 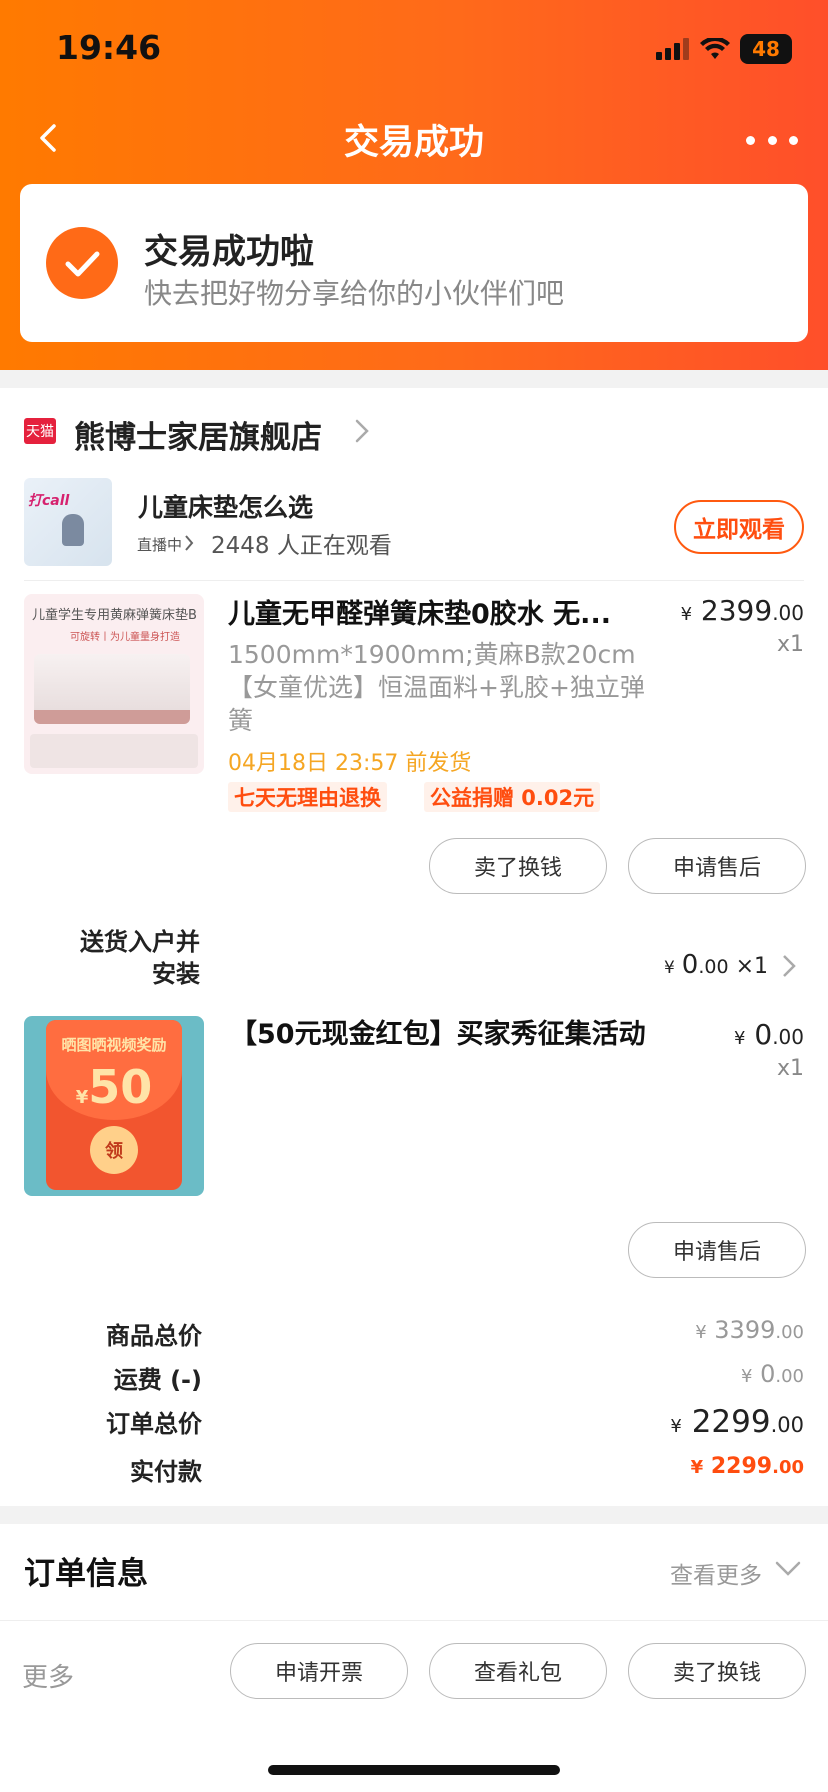 I want to click on wifi-icon, so click(x=715, y=48).